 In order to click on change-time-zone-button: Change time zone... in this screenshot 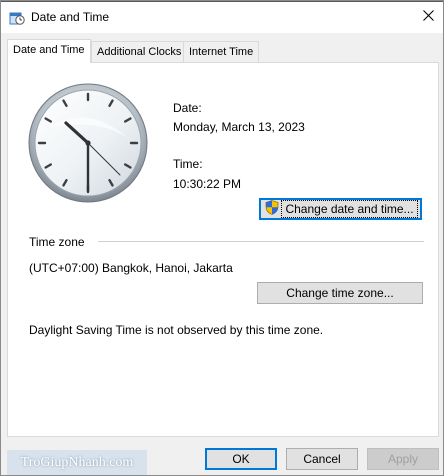, I will do `click(340, 293)`.